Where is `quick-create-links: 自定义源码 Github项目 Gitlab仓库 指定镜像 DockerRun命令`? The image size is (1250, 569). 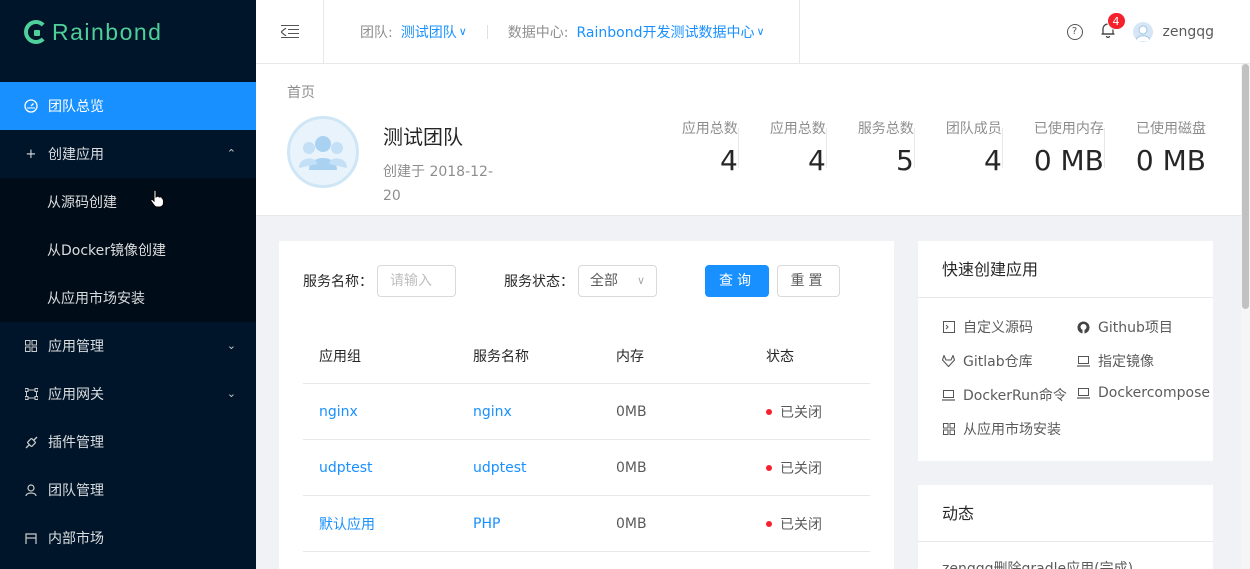
quick-create-links: 自定义源码 Github项目 Gitlab仓库 指定镜像 DockerRun命令 is located at coordinates (1077, 385).